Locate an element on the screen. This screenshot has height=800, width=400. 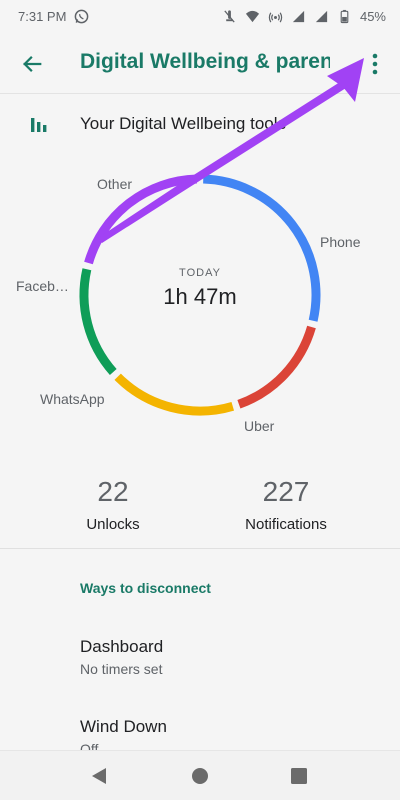
nav-recents-icon is located at coordinates (299, 776).